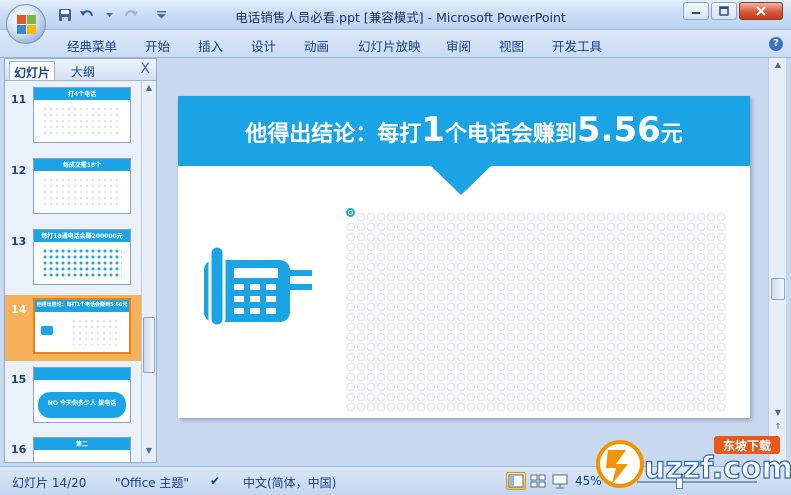 The width and height of the screenshot is (791, 495). I want to click on close-icon, so click(761, 11).